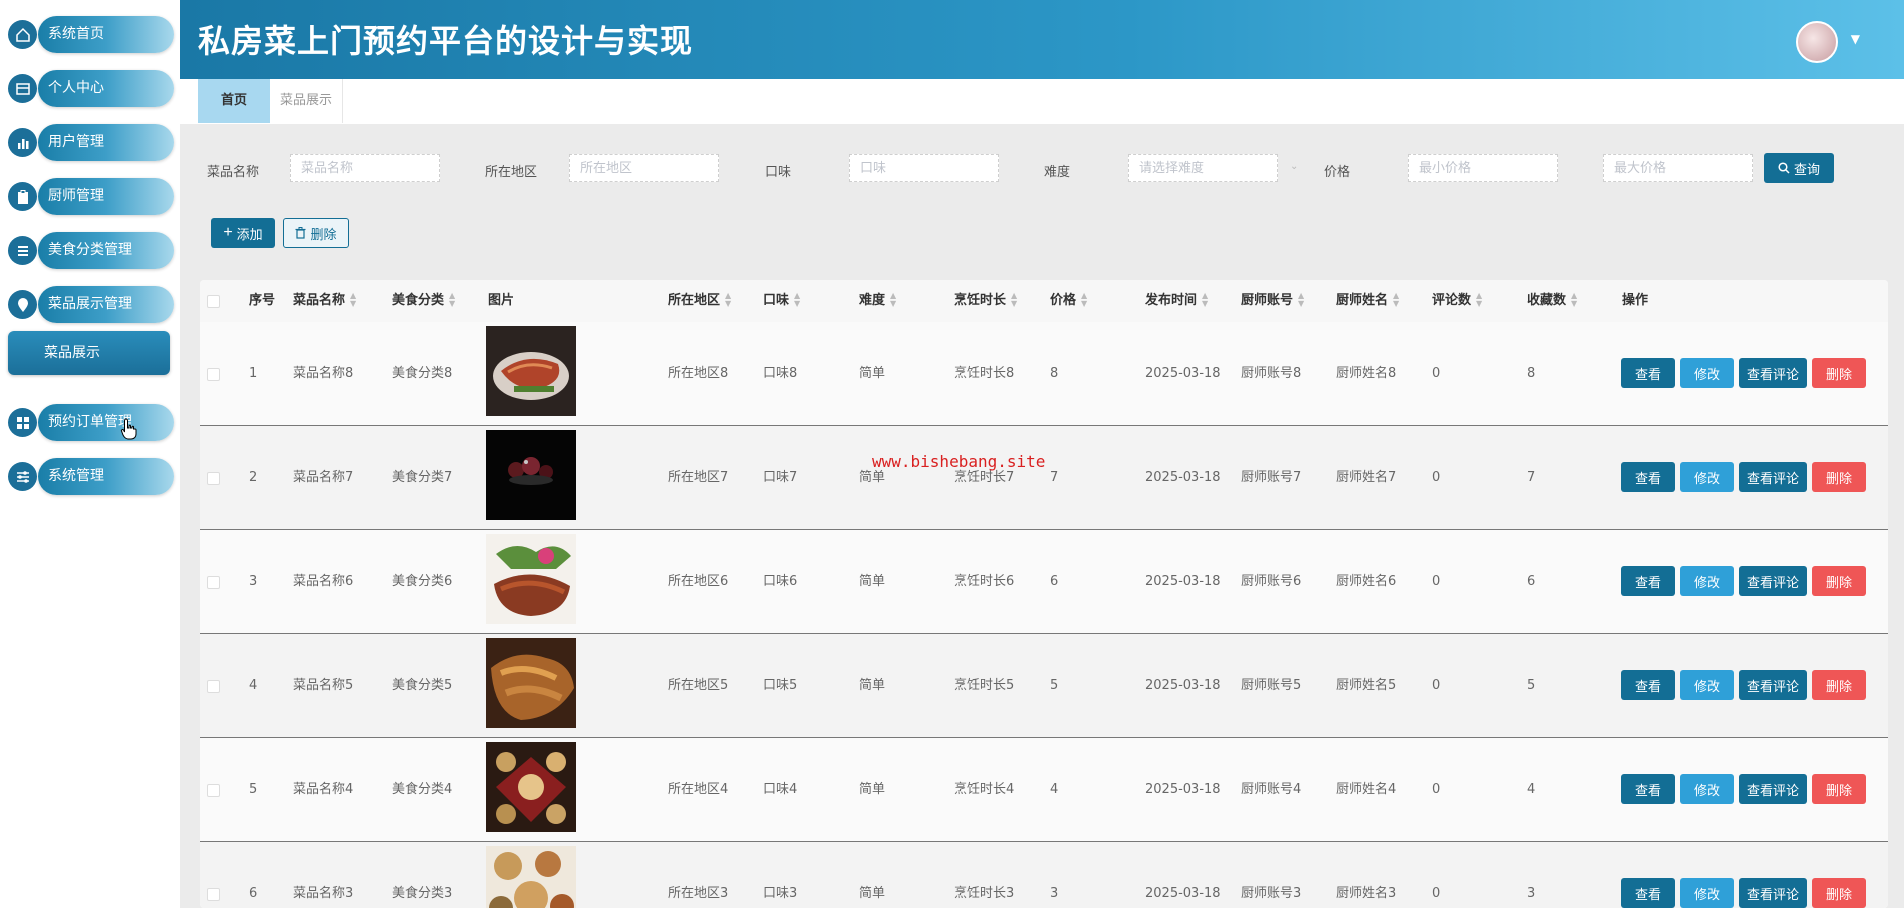 Image resolution: width=1904 pixels, height=908 pixels. I want to click on price-label: 价格, so click(1337, 172).